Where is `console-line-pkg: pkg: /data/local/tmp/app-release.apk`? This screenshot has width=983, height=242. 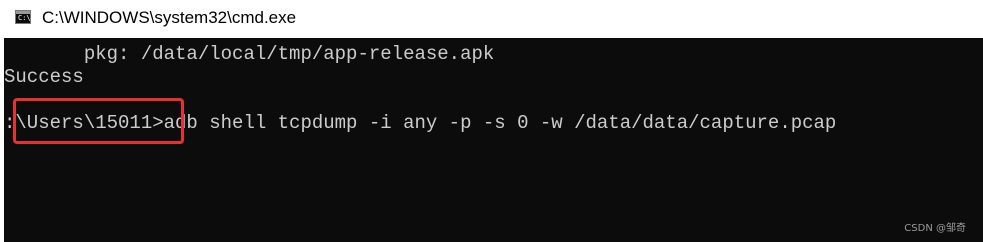 console-line-pkg: pkg: /data/local/tmp/app-release.apk is located at coordinates (249, 54).